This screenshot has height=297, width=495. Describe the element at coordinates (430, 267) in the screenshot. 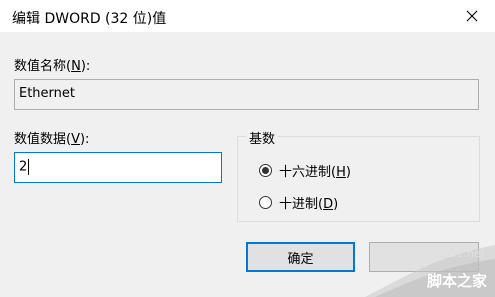

I see `watermark: jb51.net 脚本之家` at that location.